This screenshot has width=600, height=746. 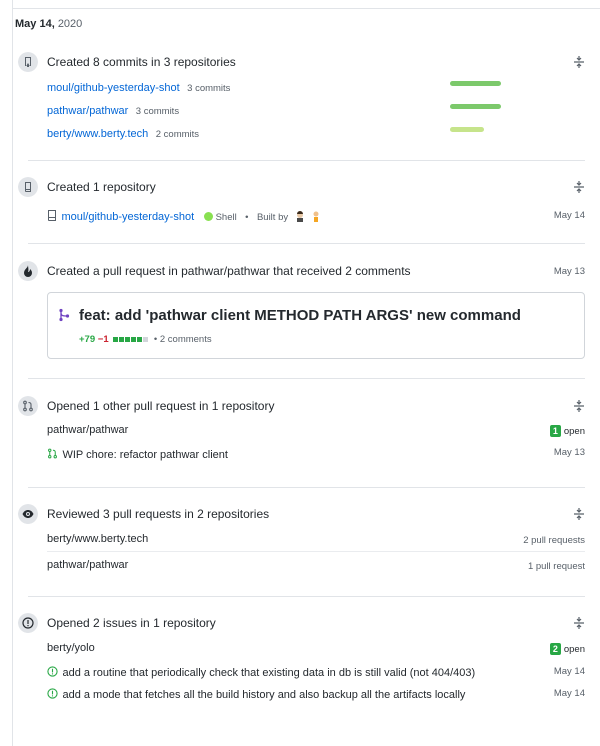 I want to click on commits-summary-title: Created 8 commits in 3 repositories, so click(x=141, y=62).